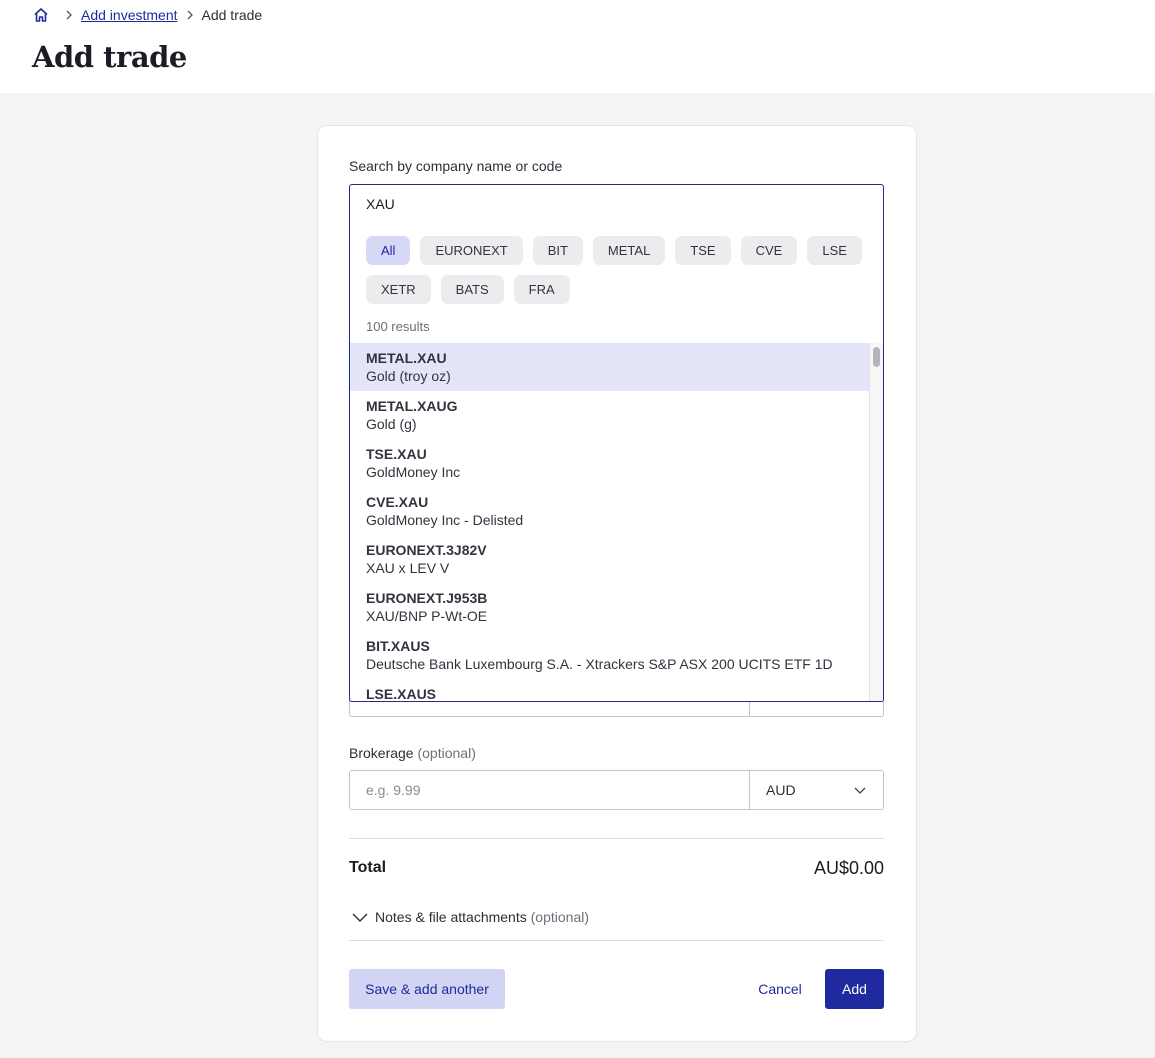 The width and height of the screenshot is (1155, 1058). What do you see at coordinates (550, 790) in the screenshot?
I see `brokerage-input: e.g. 9.99` at bounding box center [550, 790].